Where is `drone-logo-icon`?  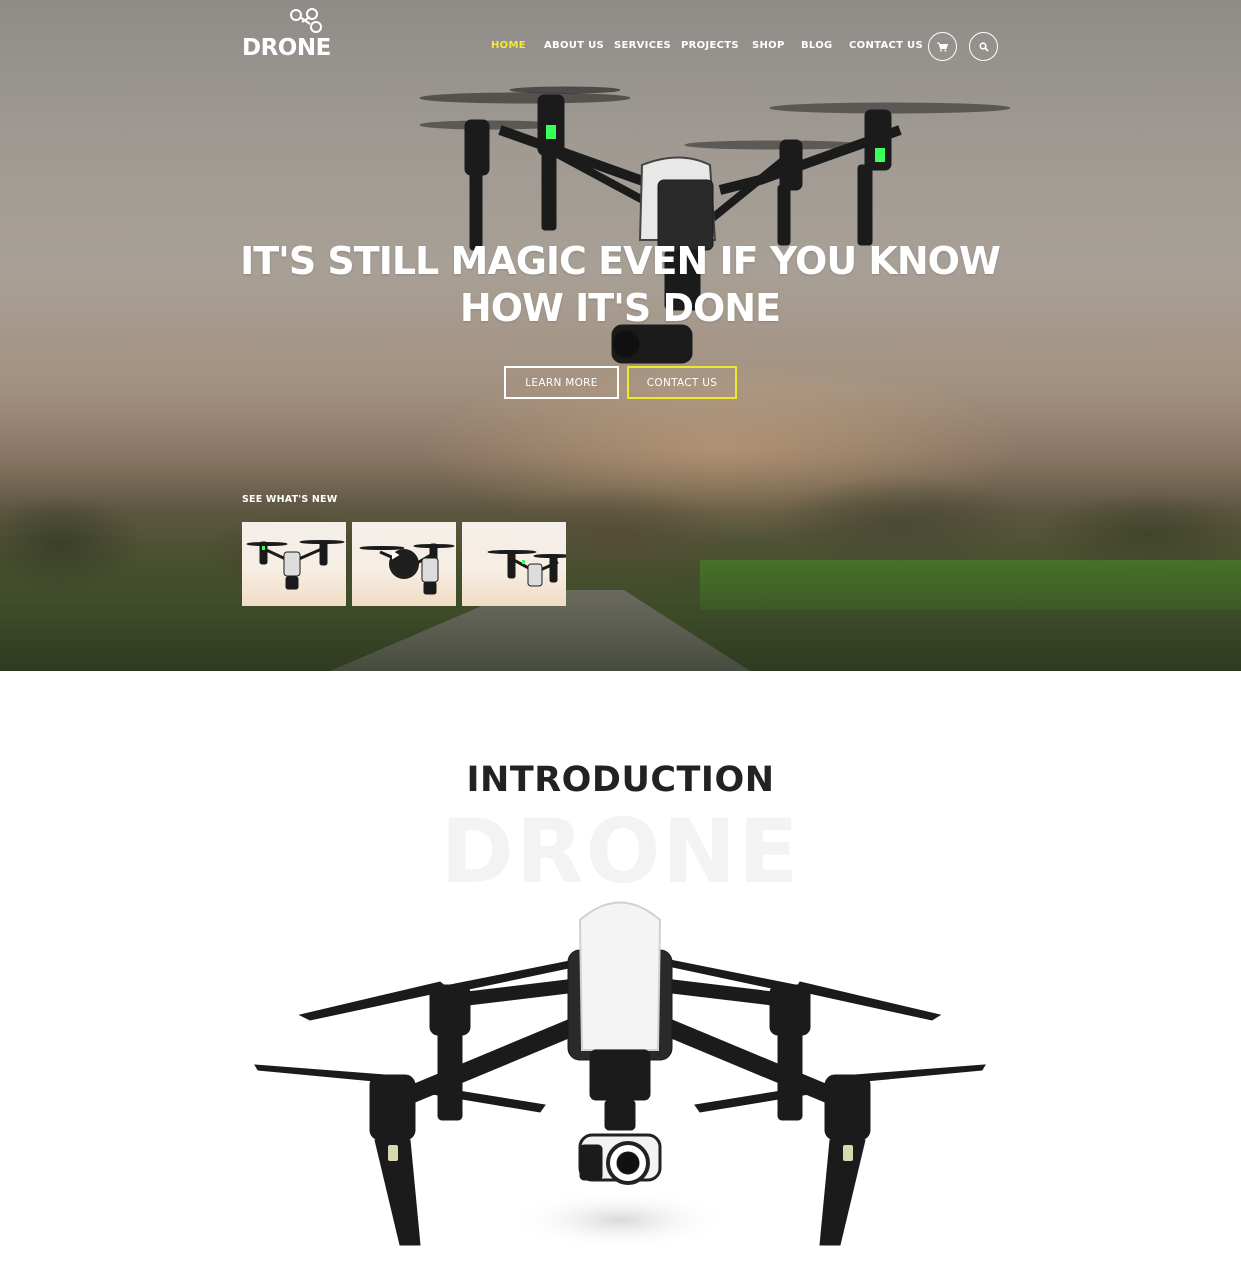
drone-logo-icon is located at coordinates (306, 20).